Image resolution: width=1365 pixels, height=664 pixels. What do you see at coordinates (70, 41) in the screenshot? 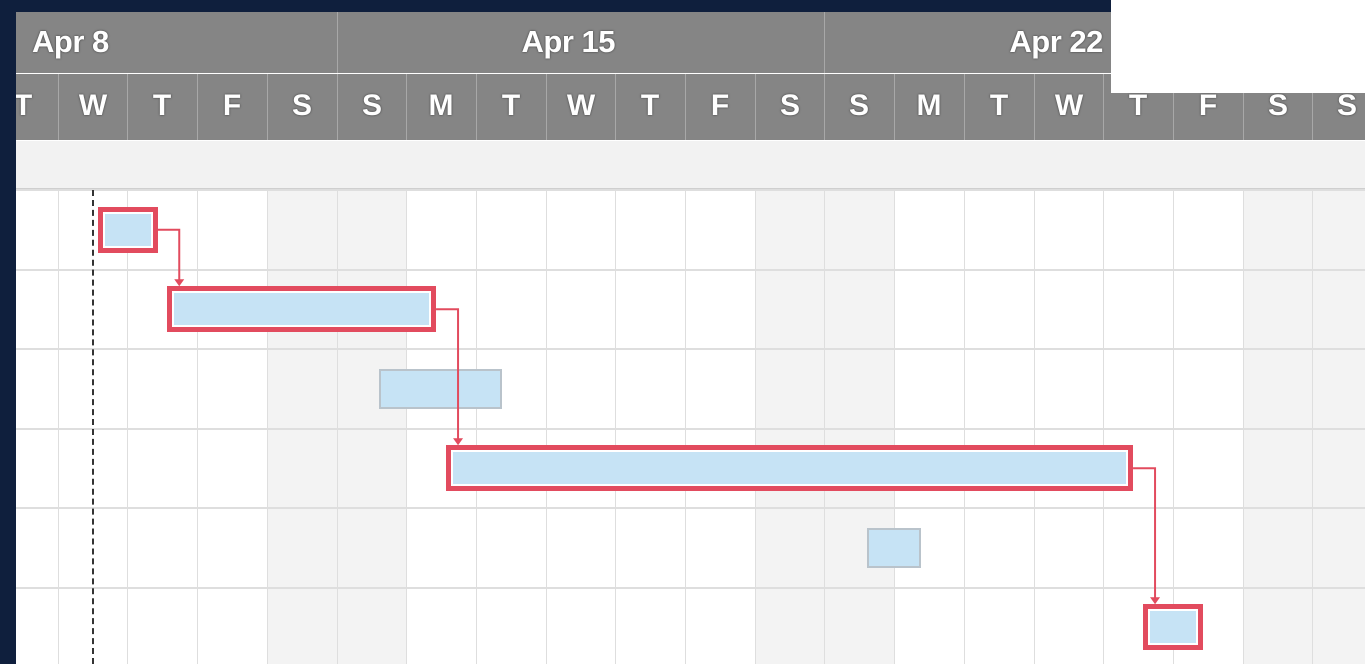
I see `week-label: Apr 8` at bounding box center [70, 41].